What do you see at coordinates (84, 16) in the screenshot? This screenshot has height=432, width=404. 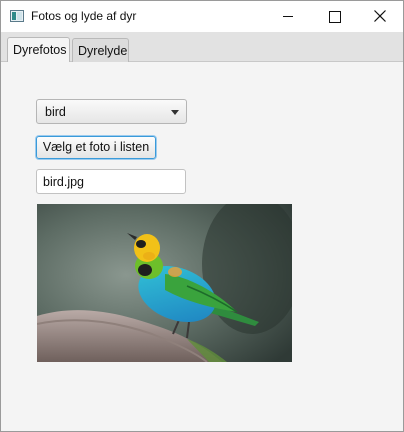 I see `window-title: Fotos og lyde af dyr` at bounding box center [84, 16].